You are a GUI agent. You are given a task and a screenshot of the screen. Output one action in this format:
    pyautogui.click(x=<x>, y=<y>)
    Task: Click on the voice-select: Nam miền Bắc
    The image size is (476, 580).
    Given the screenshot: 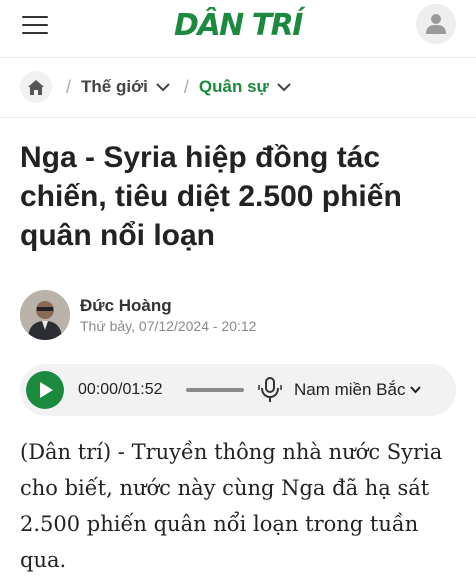 What is the action you would take?
    pyautogui.click(x=358, y=390)
    